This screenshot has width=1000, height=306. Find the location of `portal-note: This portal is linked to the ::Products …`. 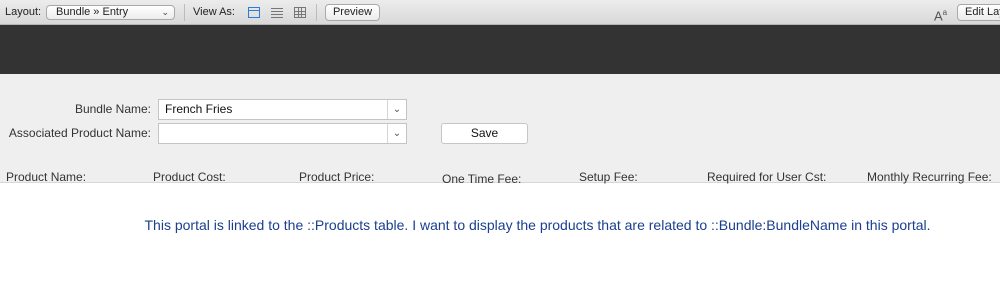

portal-note: This portal is linked to the ::Products … is located at coordinates (537, 225).